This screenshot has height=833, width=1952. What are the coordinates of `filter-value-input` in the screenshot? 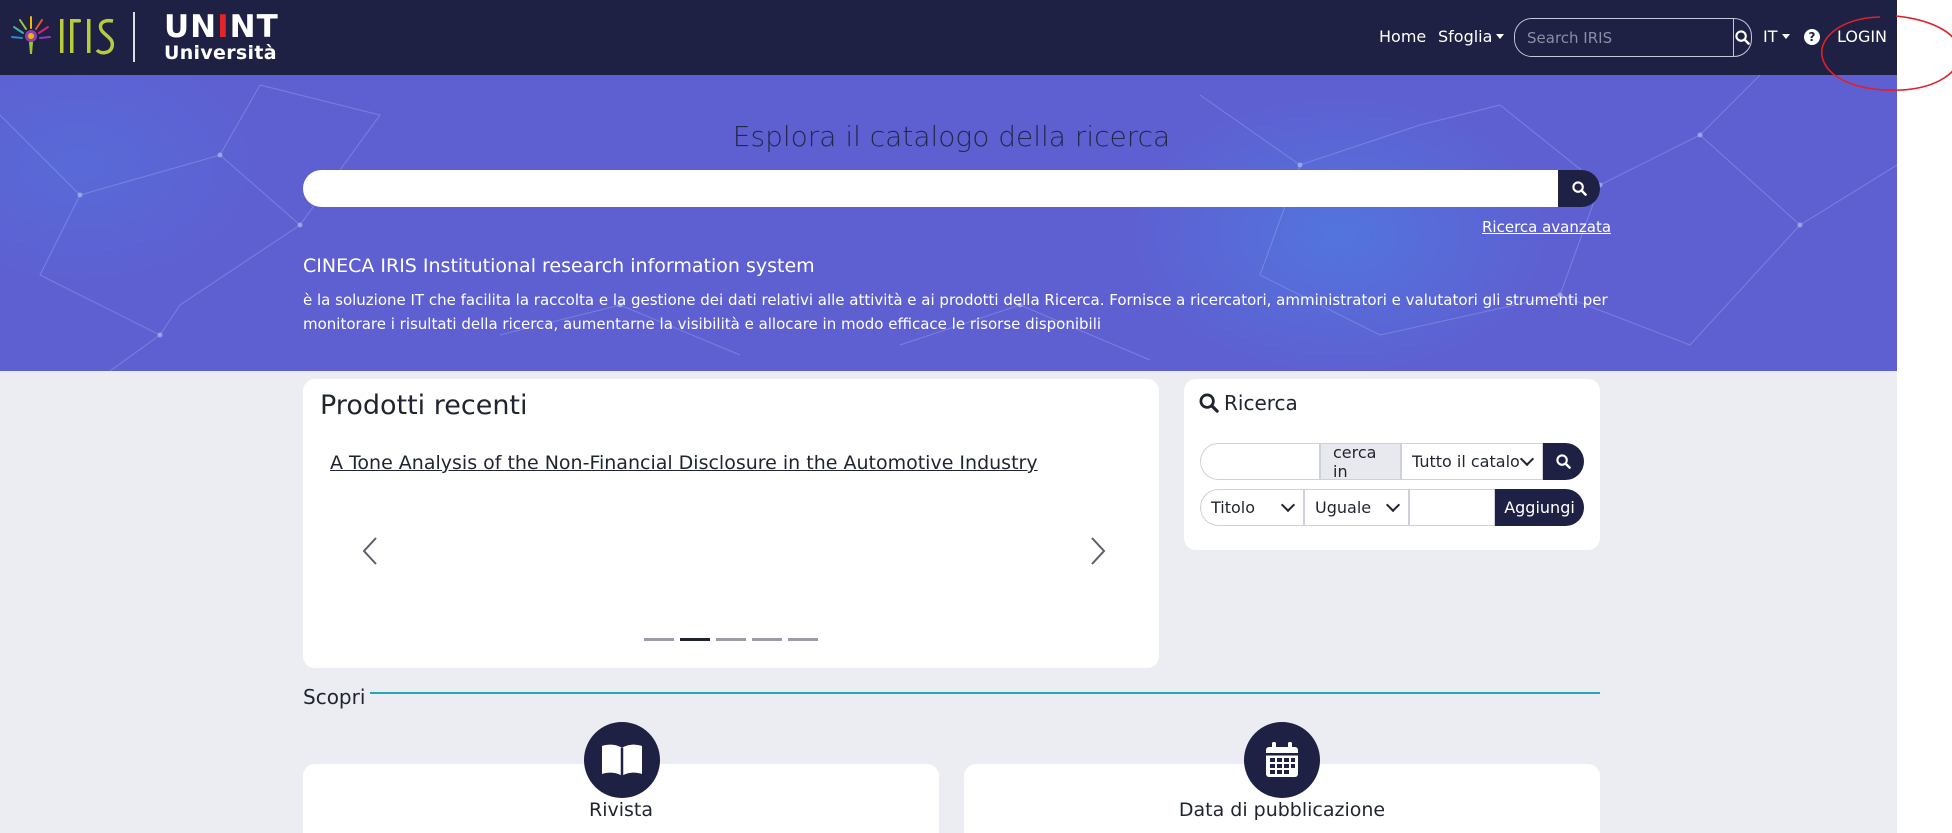 It's located at (1452, 507).